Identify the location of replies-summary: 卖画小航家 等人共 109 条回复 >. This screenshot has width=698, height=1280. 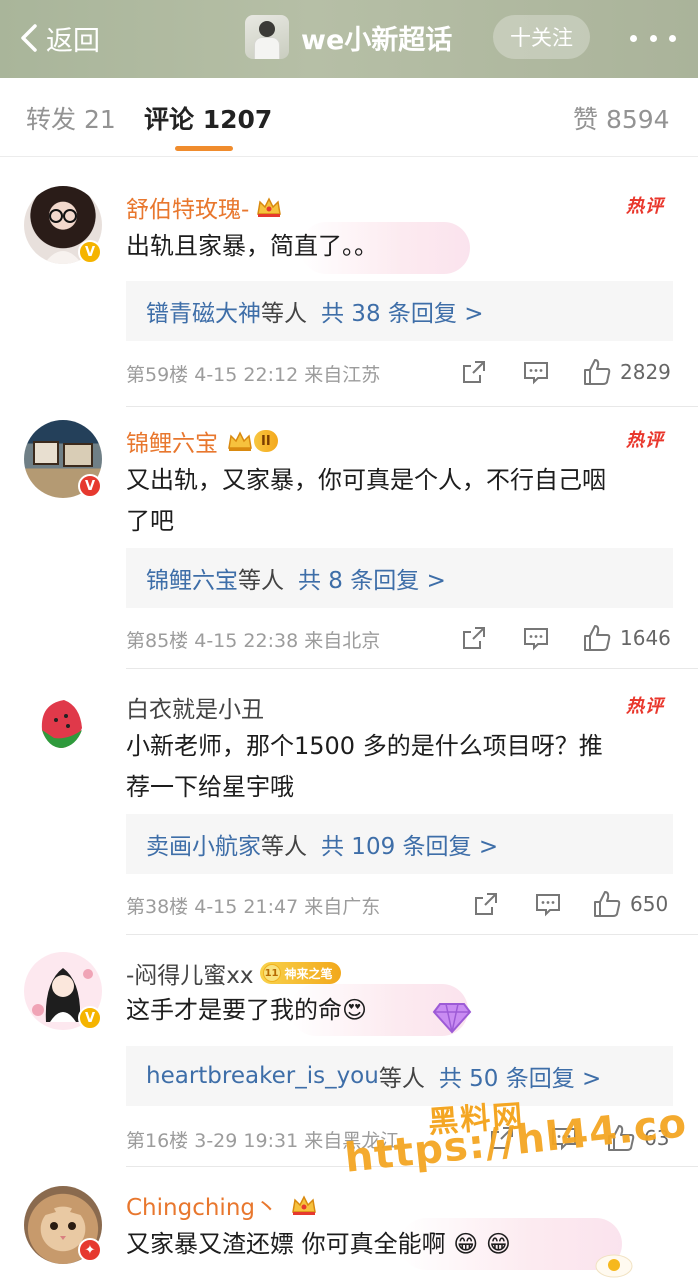
(399, 844).